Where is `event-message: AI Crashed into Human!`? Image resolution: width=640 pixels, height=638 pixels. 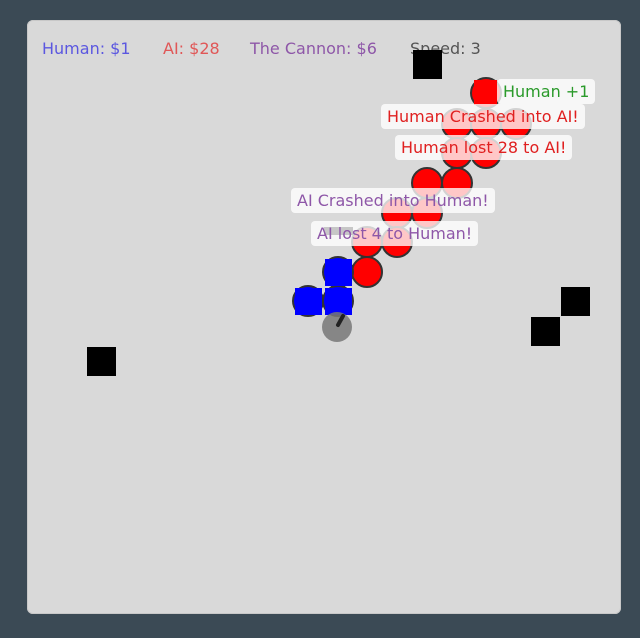 event-message: AI Crashed into Human! is located at coordinates (393, 200).